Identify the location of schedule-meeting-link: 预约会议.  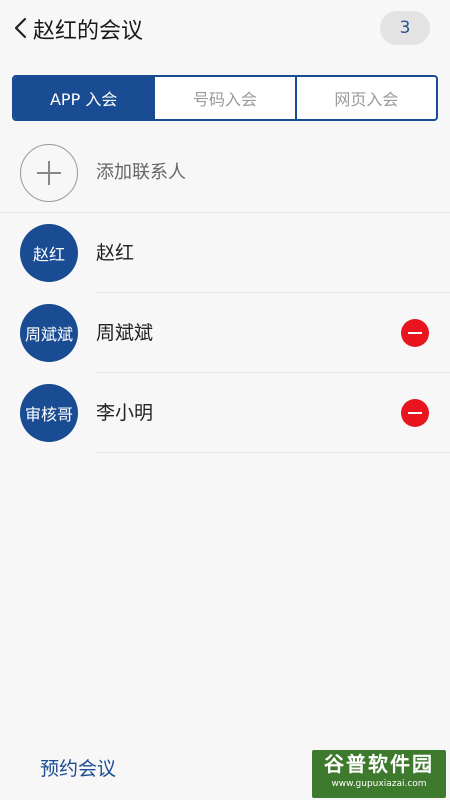
(78, 767).